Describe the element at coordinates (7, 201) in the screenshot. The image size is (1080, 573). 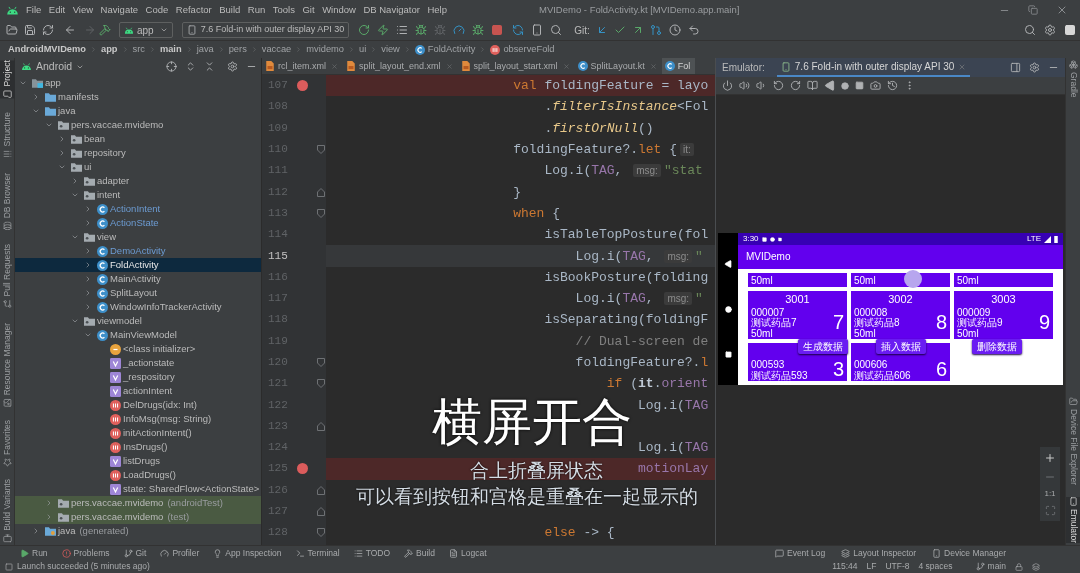
I see `tool-window-tab: DB Browser` at that location.